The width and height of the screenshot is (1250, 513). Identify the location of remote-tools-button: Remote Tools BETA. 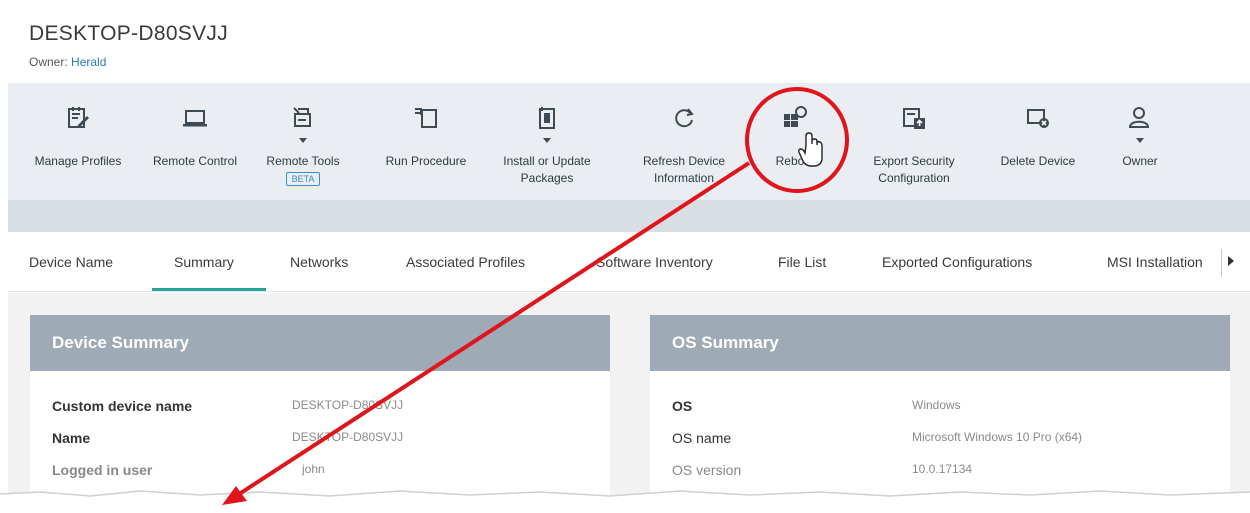
(303, 141).